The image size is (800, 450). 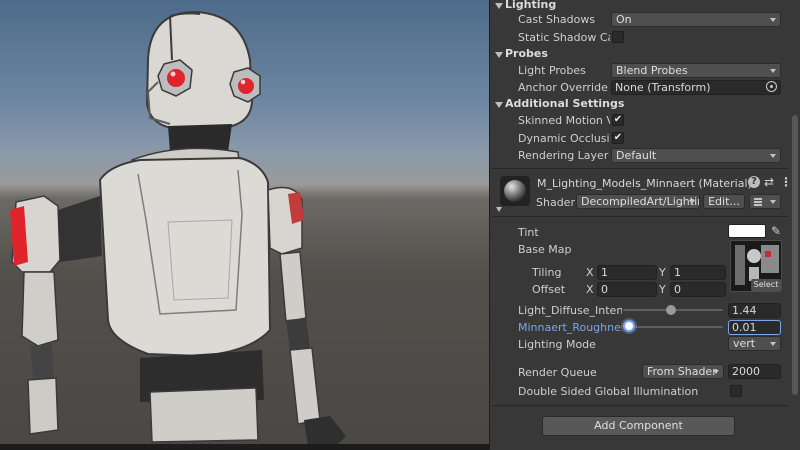 I want to click on preset-sliders-icon: ⇄, so click(x=770, y=182).